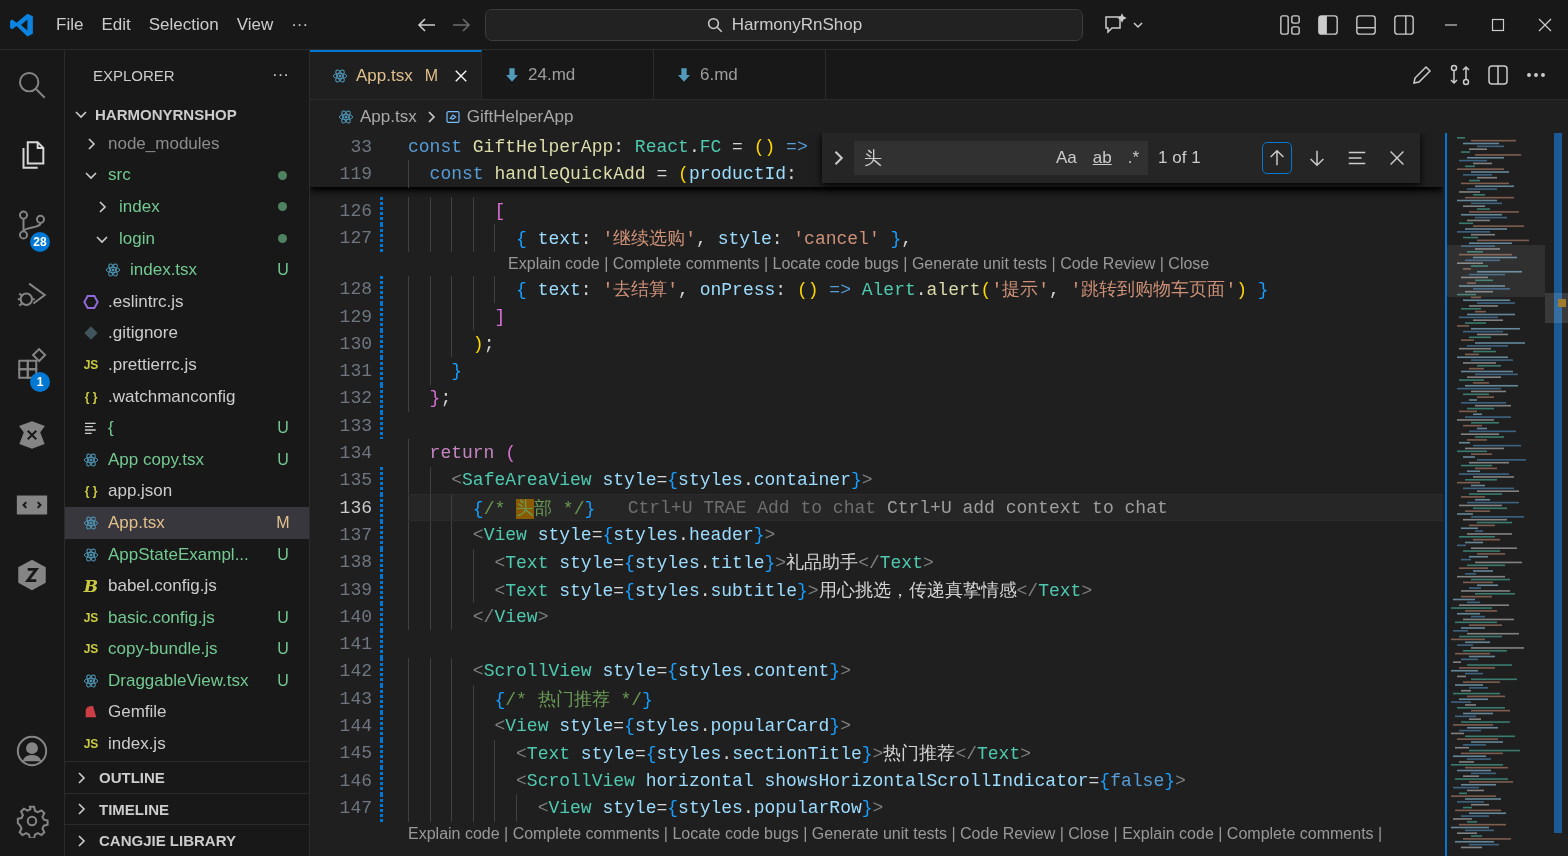 The height and width of the screenshot is (856, 1568). What do you see at coordinates (355, 644) in the screenshot?
I see `line-number: 141` at bounding box center [355, 644].